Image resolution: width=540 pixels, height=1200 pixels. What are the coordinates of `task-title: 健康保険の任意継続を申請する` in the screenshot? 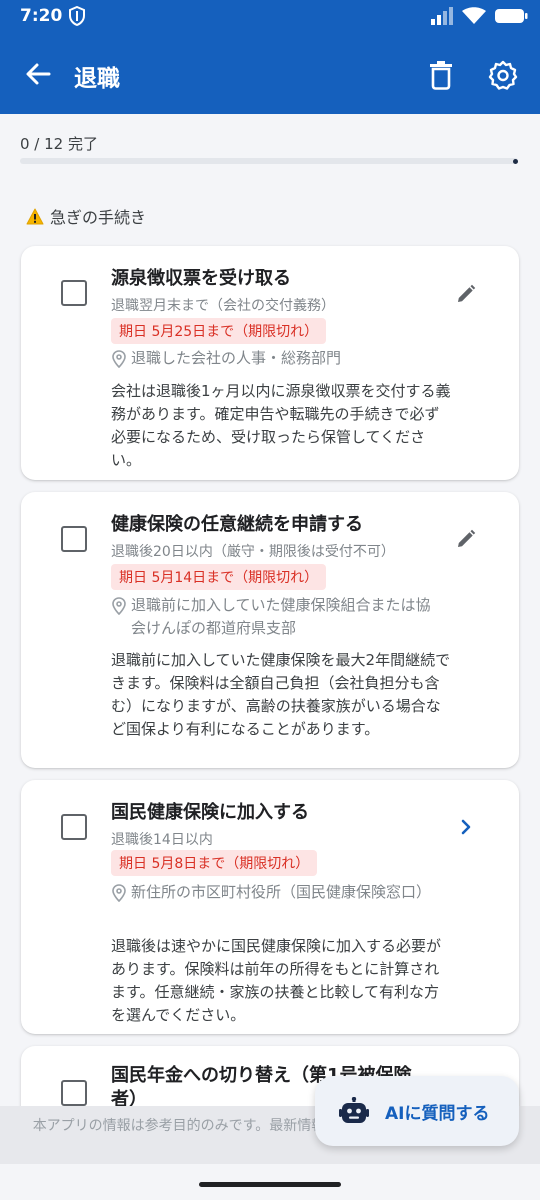 It's located at (237, 524).